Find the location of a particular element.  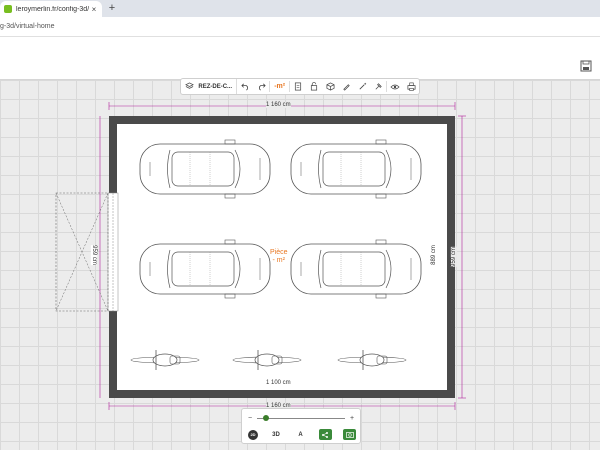

share-button is located at coordinates (325, 434).